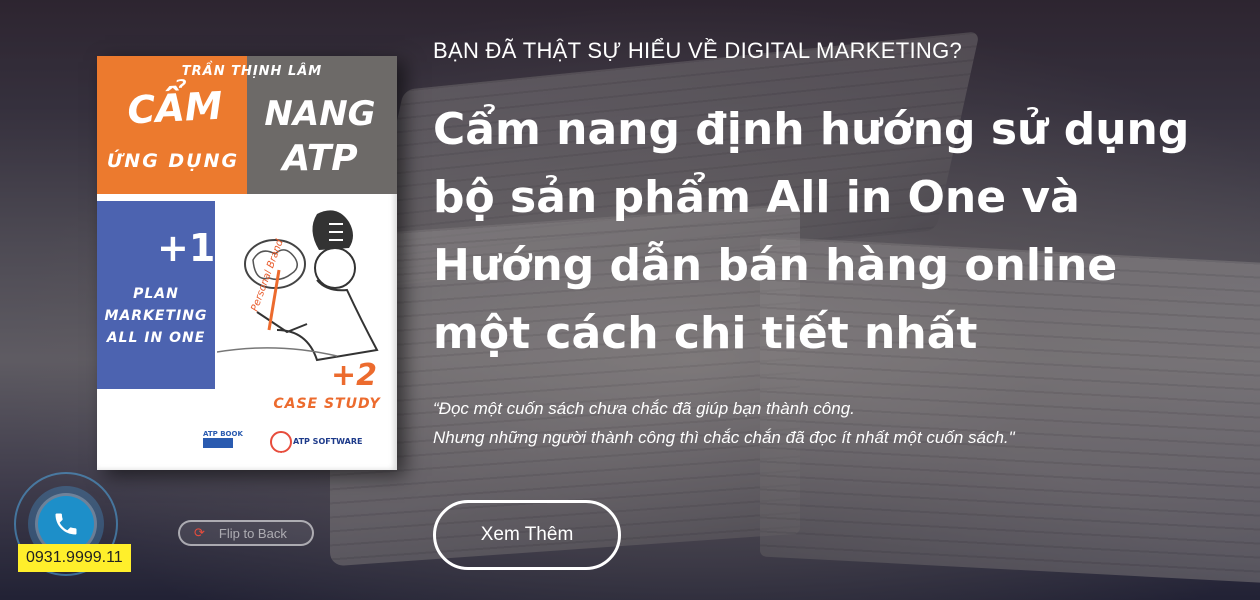 This screenshot has height=600, width=1260. Describe the element at coordinates (811, 129) in the screenshot. I see `headline-line: Cẩm nang định hướng sử dụng` at that location.